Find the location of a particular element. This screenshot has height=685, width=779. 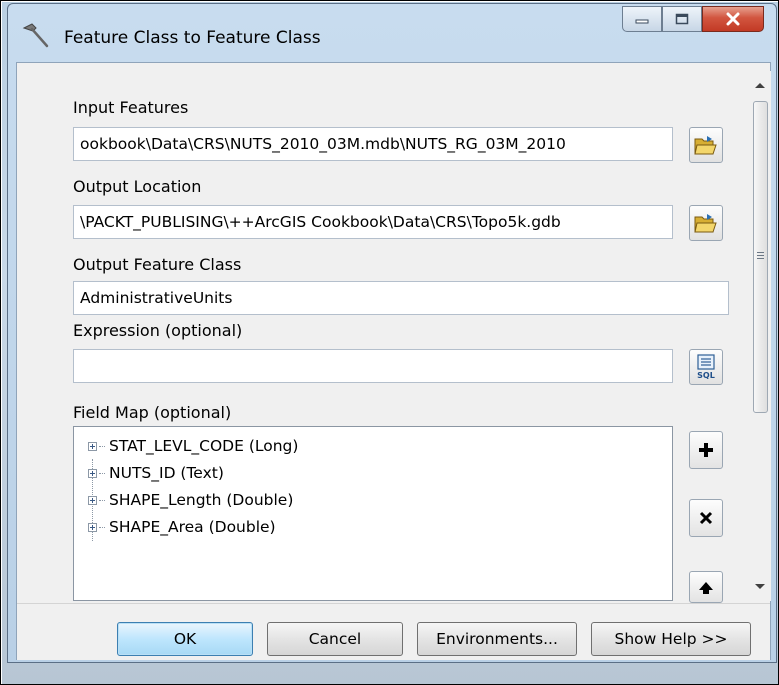

button-bar: OK Cancel Environments... Show Help >> is located at coordinates (393, 631).